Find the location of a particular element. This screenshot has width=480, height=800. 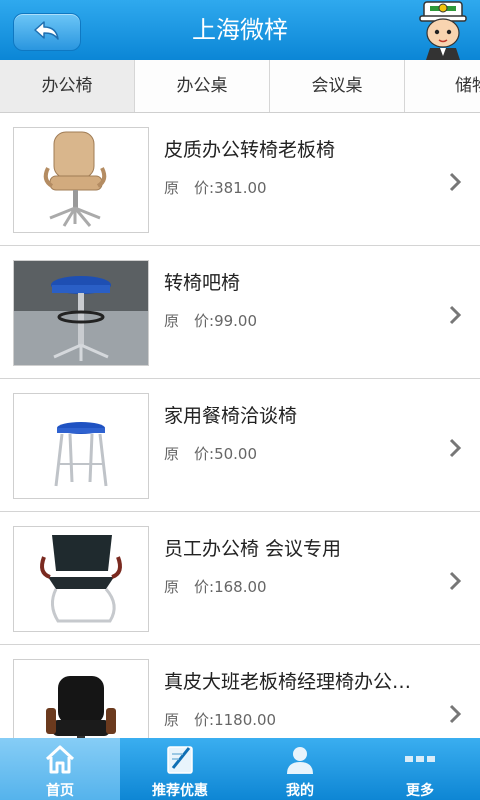

product-name: 员工办公椅 会议专用 is located at coordinates (253, 549).